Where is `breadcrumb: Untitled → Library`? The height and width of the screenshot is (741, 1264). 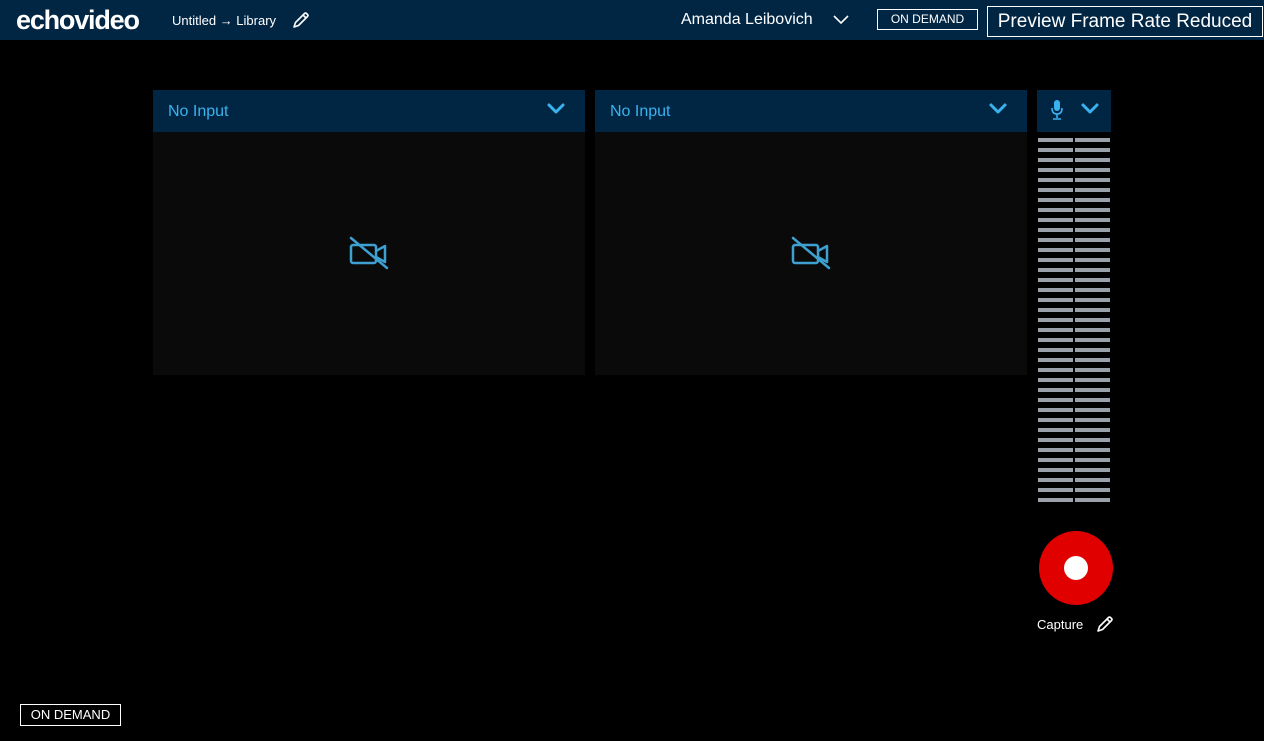 breadcrumb: Untitled → Library is located at coordinates (224, 20).